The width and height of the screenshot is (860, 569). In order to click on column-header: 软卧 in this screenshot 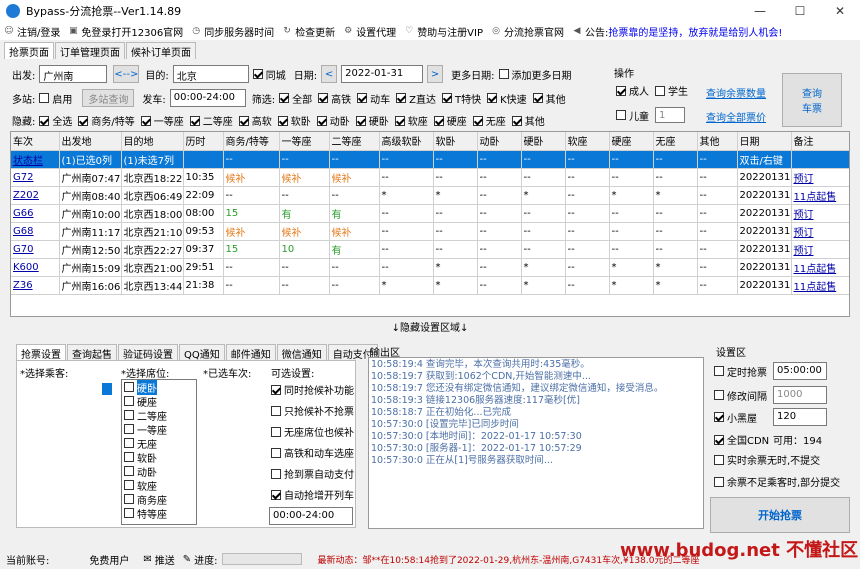, I will do `click(455, 141)`.